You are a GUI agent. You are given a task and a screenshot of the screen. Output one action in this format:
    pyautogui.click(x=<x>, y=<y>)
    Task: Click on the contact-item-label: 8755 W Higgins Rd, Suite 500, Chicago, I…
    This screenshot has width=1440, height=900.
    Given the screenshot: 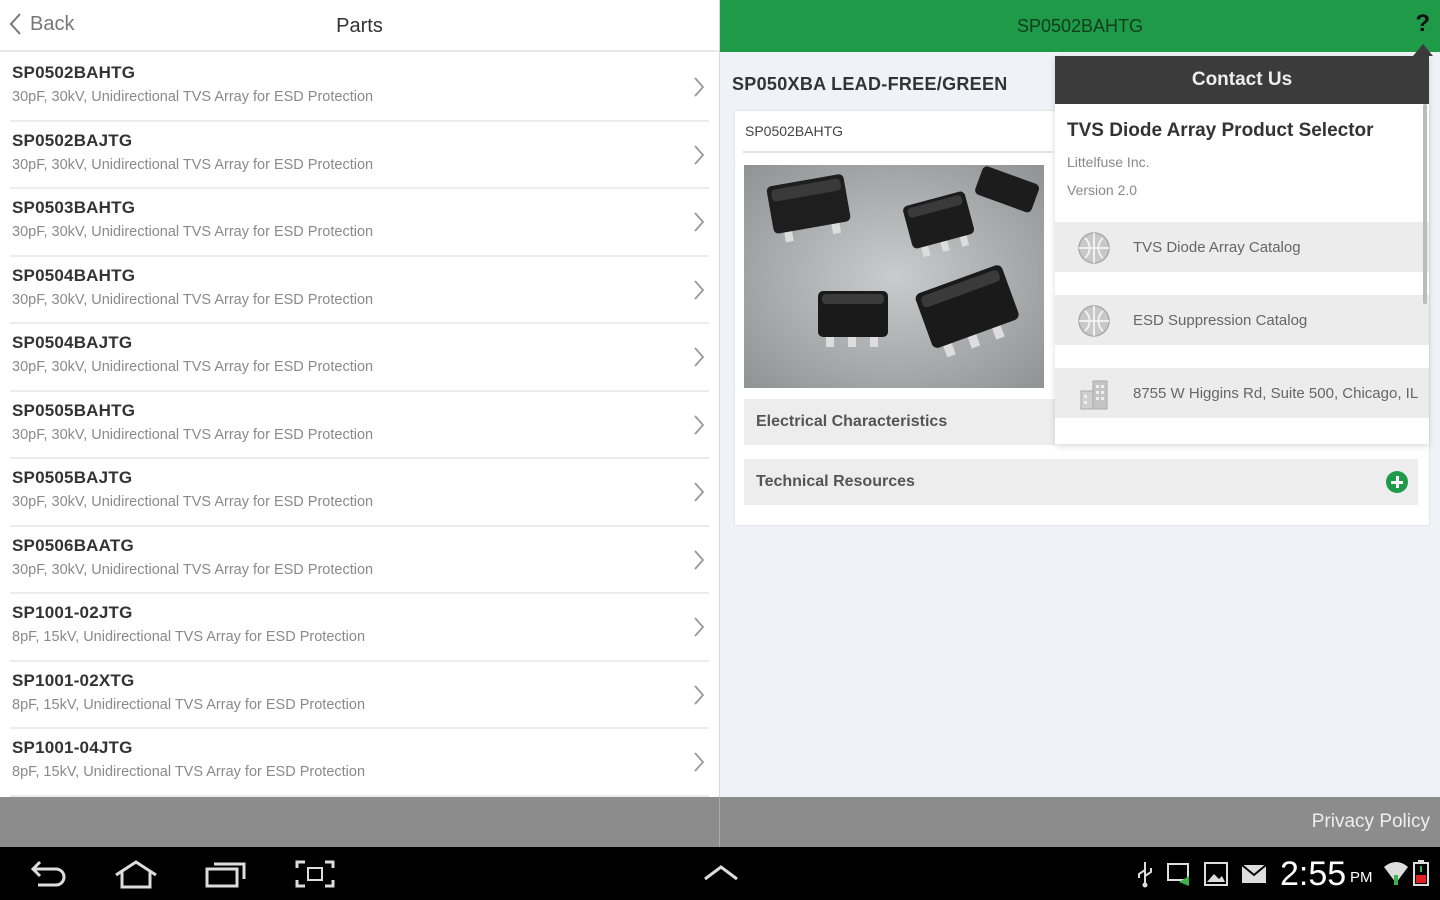 What is the action you would take?
    pyautogui.click(x=1276, y=393)
    